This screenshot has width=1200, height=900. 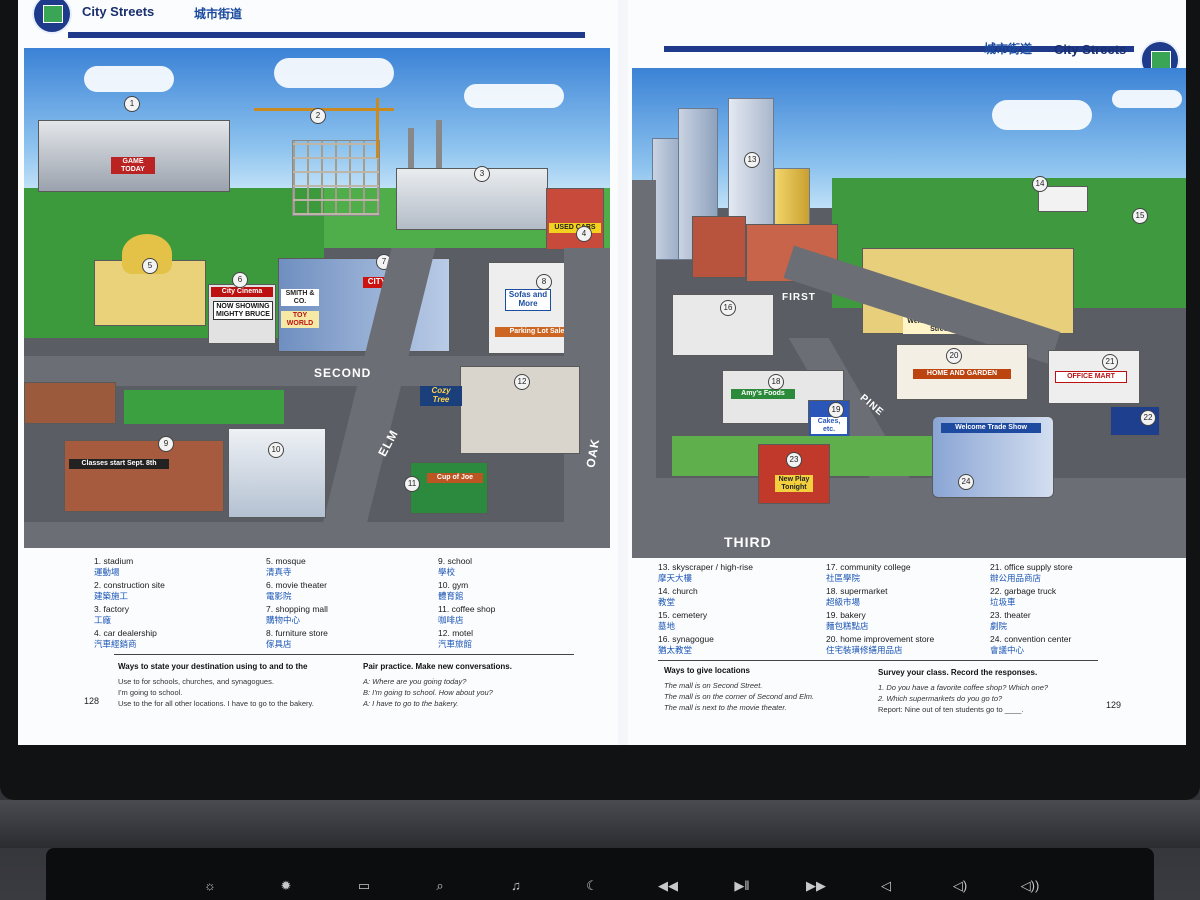 What do you see at coordinates (150, 266) in the screenshot?
I see `label-5: 5` at bounding box center [150, 266].